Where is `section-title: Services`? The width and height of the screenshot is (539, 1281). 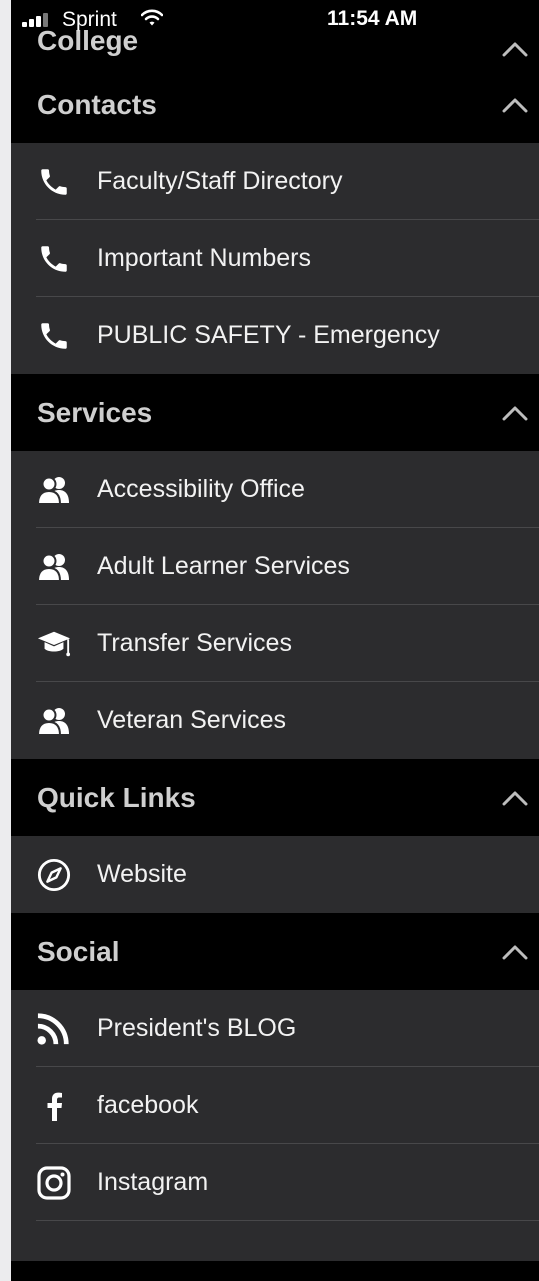 section-title: Services is located at coordinates (95, 412).